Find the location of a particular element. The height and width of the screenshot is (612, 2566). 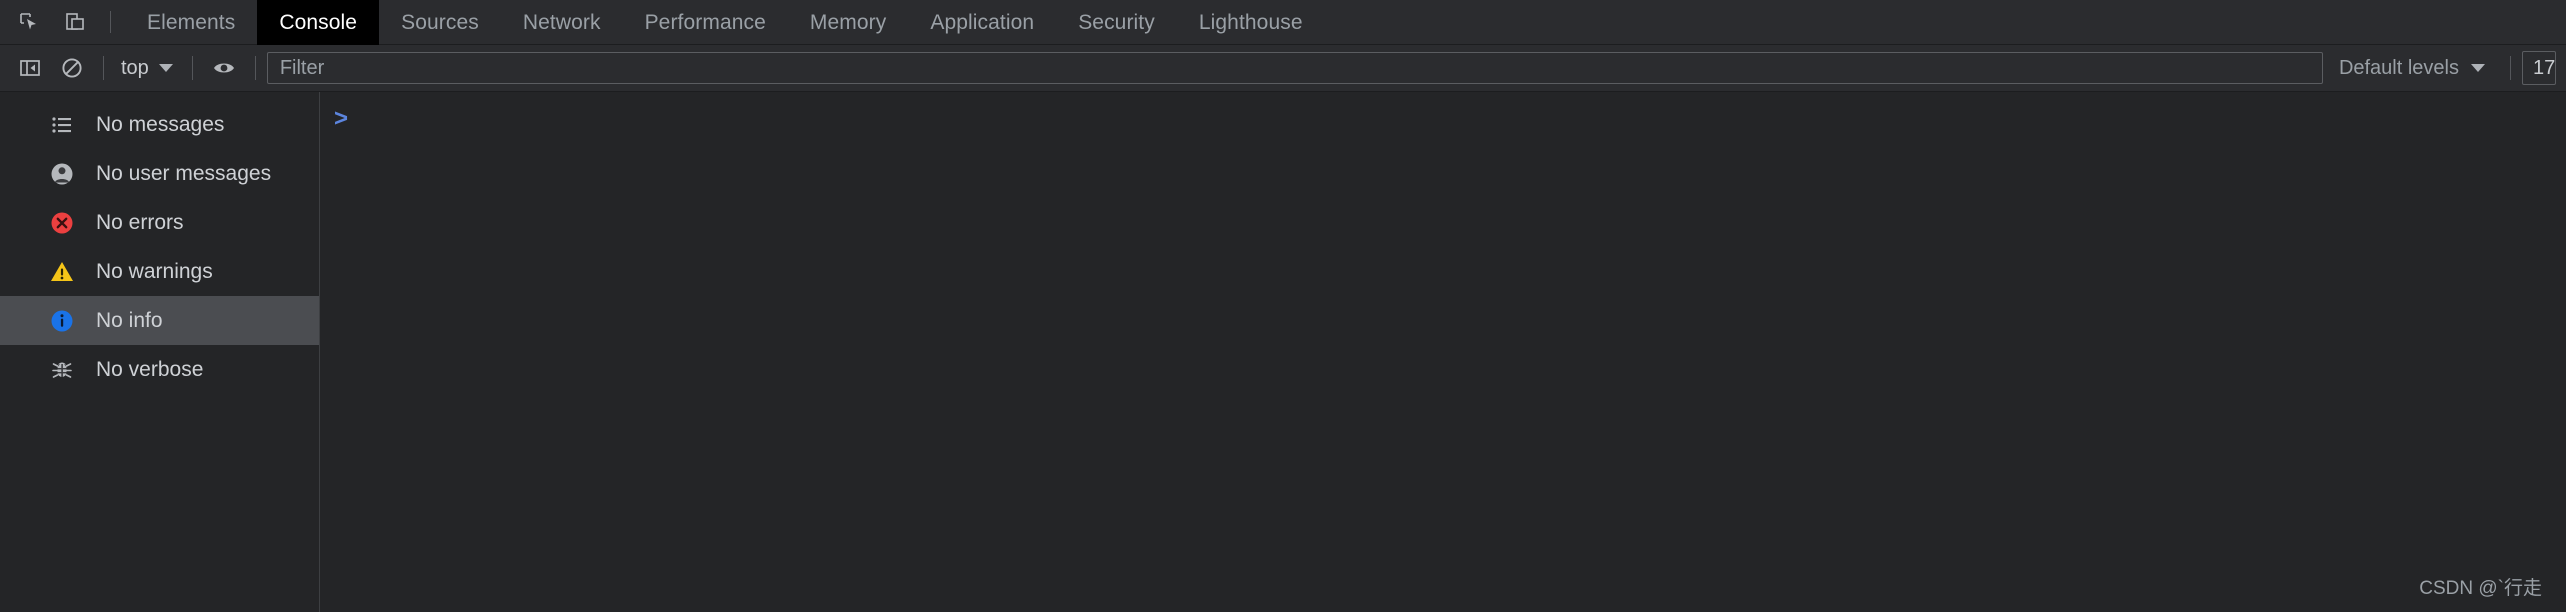

tab-sources: Sources is located at coordinates (440, 22).